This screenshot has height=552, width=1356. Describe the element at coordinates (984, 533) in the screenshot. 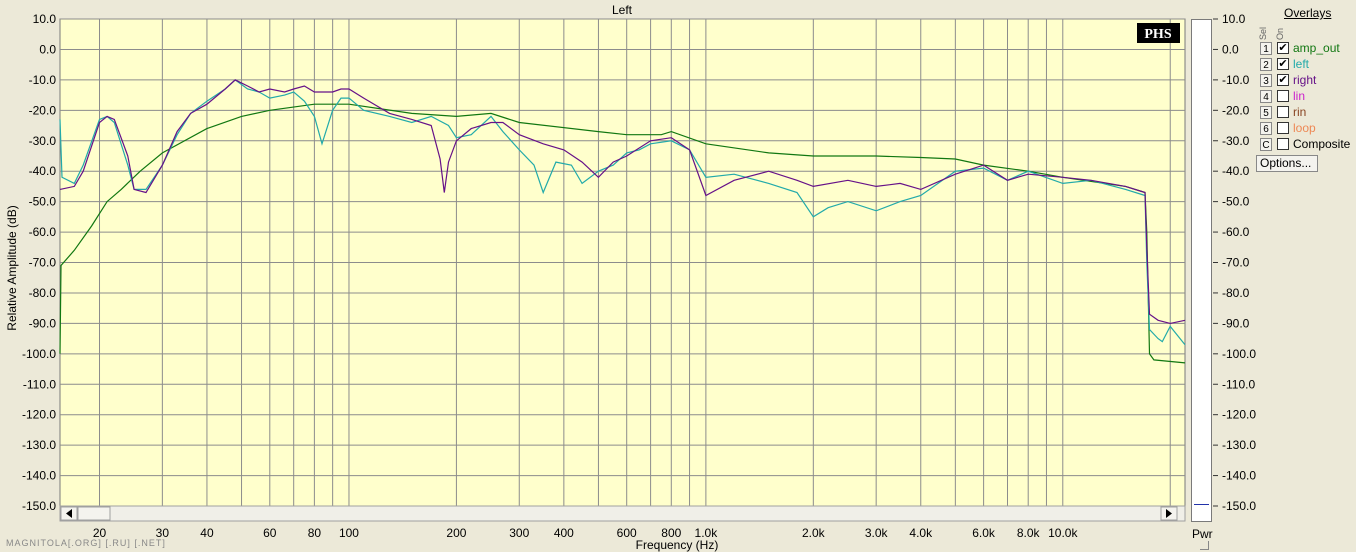

I see `x-tick-label: 6.0k` at that location.